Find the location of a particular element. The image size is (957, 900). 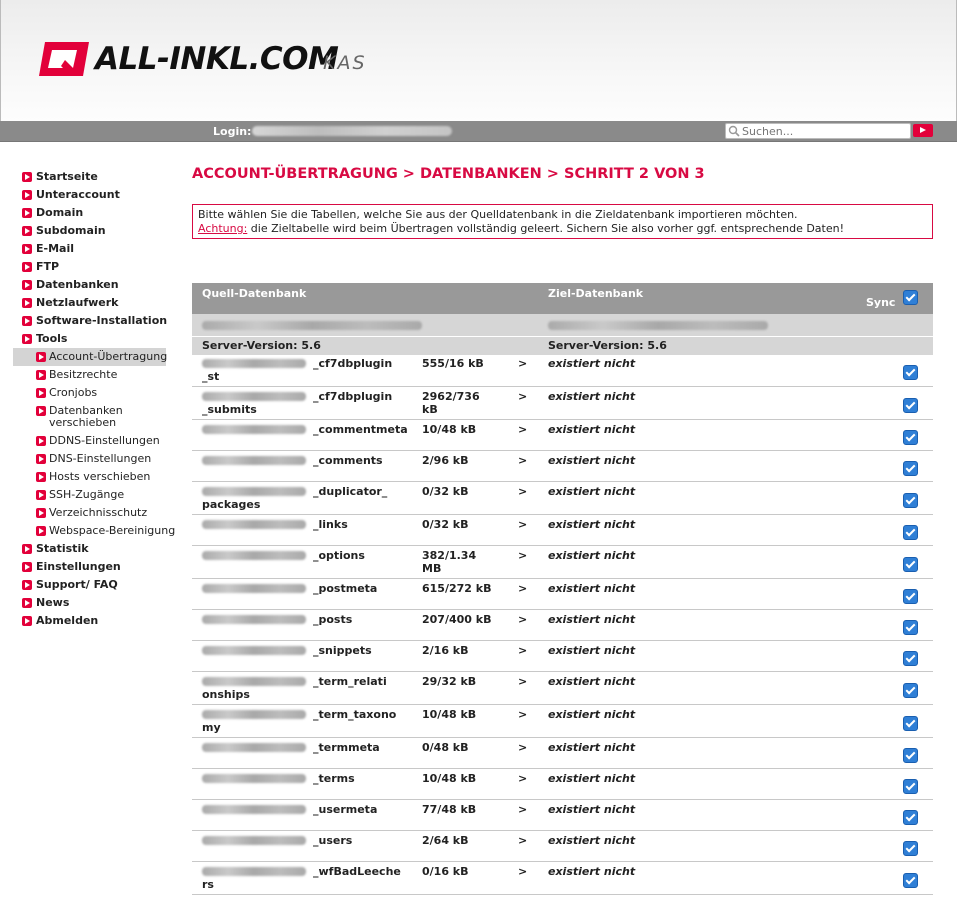

table-row: _usermeta 77/48 kB > existiert nicht is located at coordinates (562, 815).